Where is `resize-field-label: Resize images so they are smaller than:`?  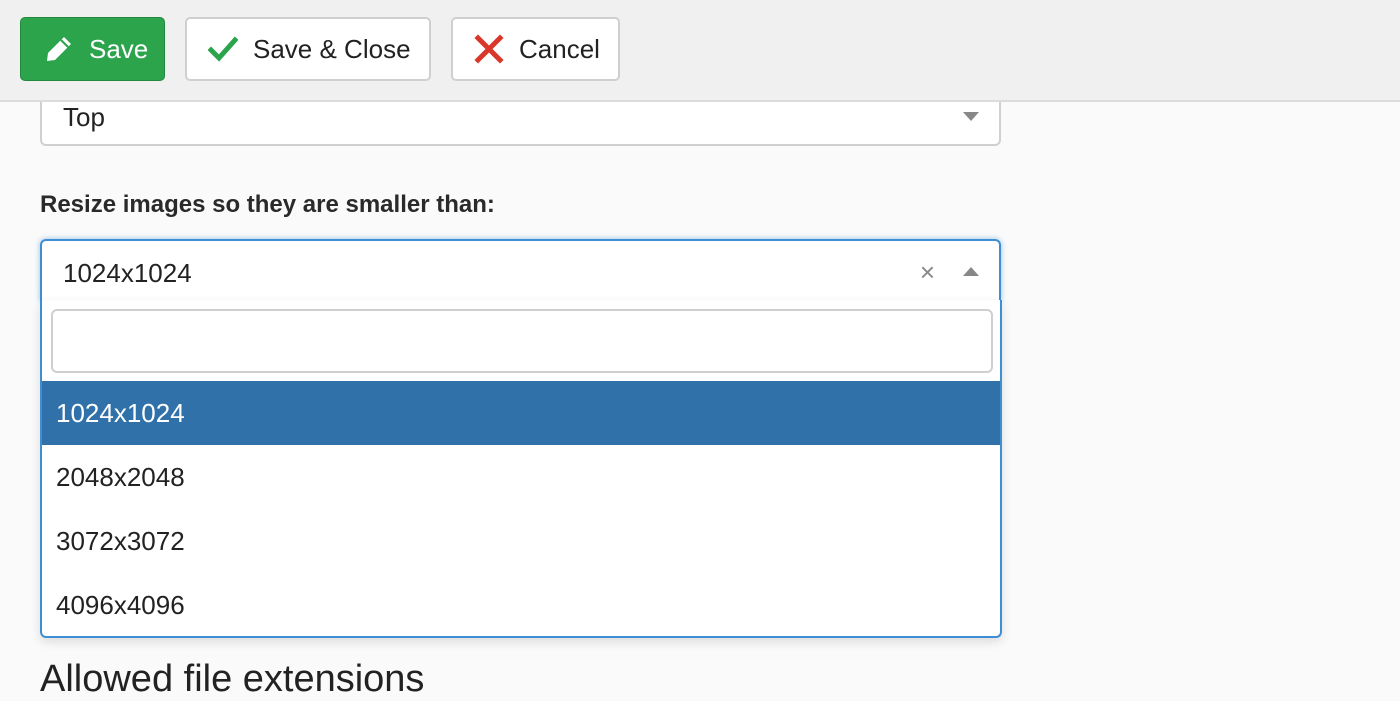
resize-field-label: Resize images so they are smaller than: is located at coordinates (267, 204).